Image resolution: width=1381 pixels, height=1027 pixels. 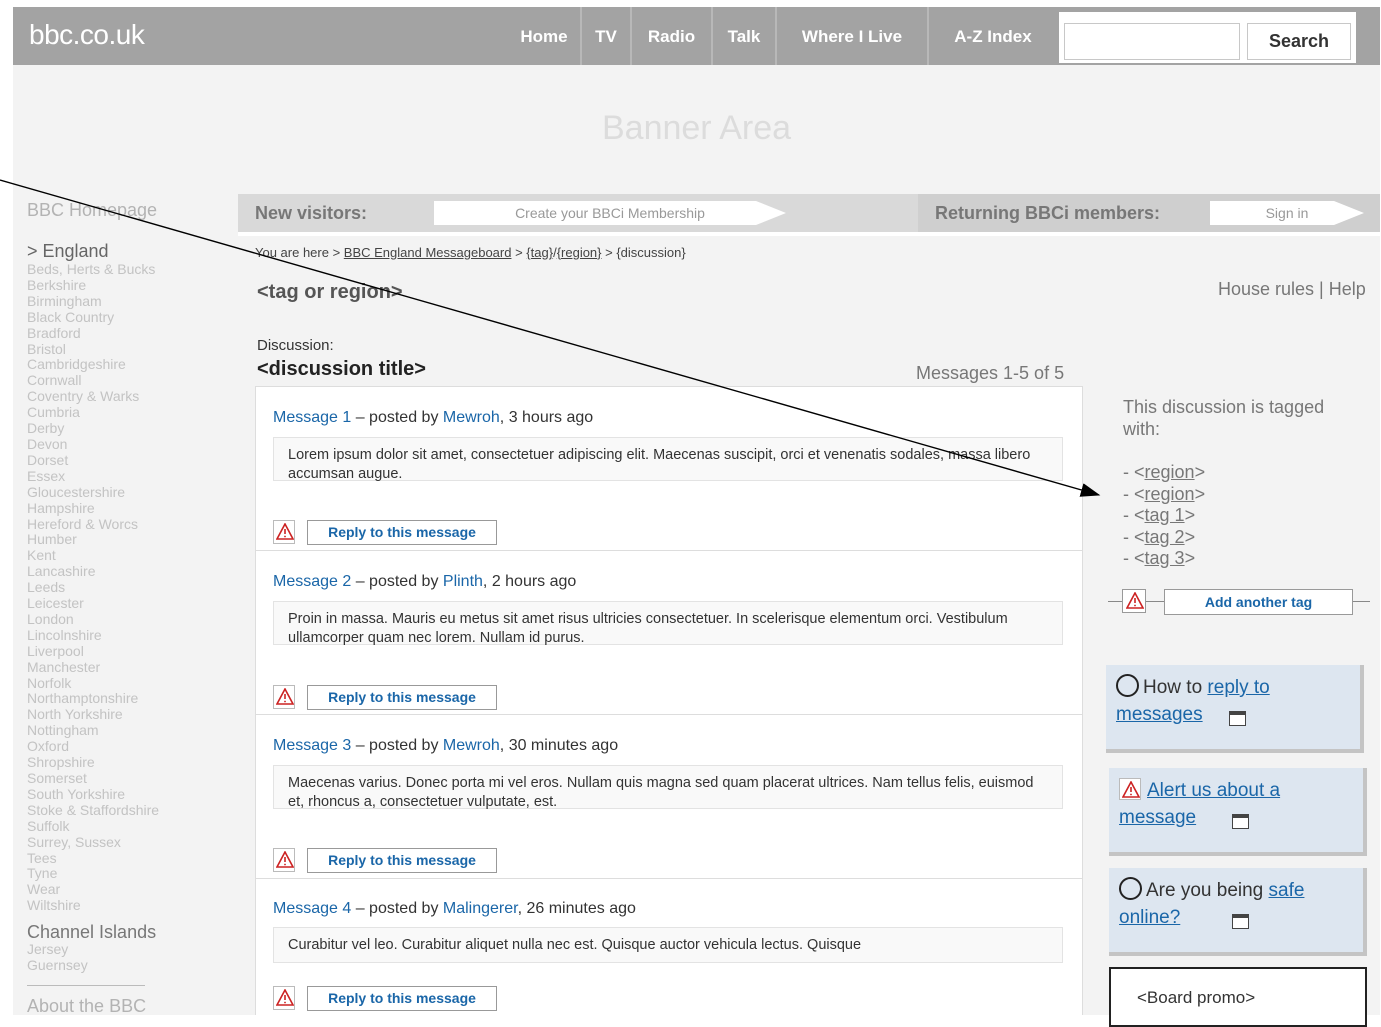 What do you see at coordinates (93, 667) in the screenshot?
I see `sidebar-county-item: Manchester` at bounding box center [93, 667].